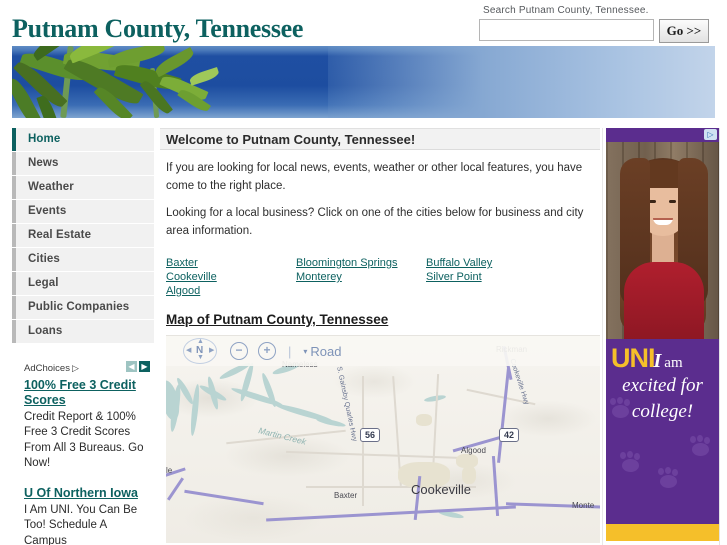 The height and width of the screenshot is (545, 727). What do you see at coordinates (662, 431) in the screenshot?
I see `ad-text-block: UNI I am excited for college!` at bounding box center [662, 431].